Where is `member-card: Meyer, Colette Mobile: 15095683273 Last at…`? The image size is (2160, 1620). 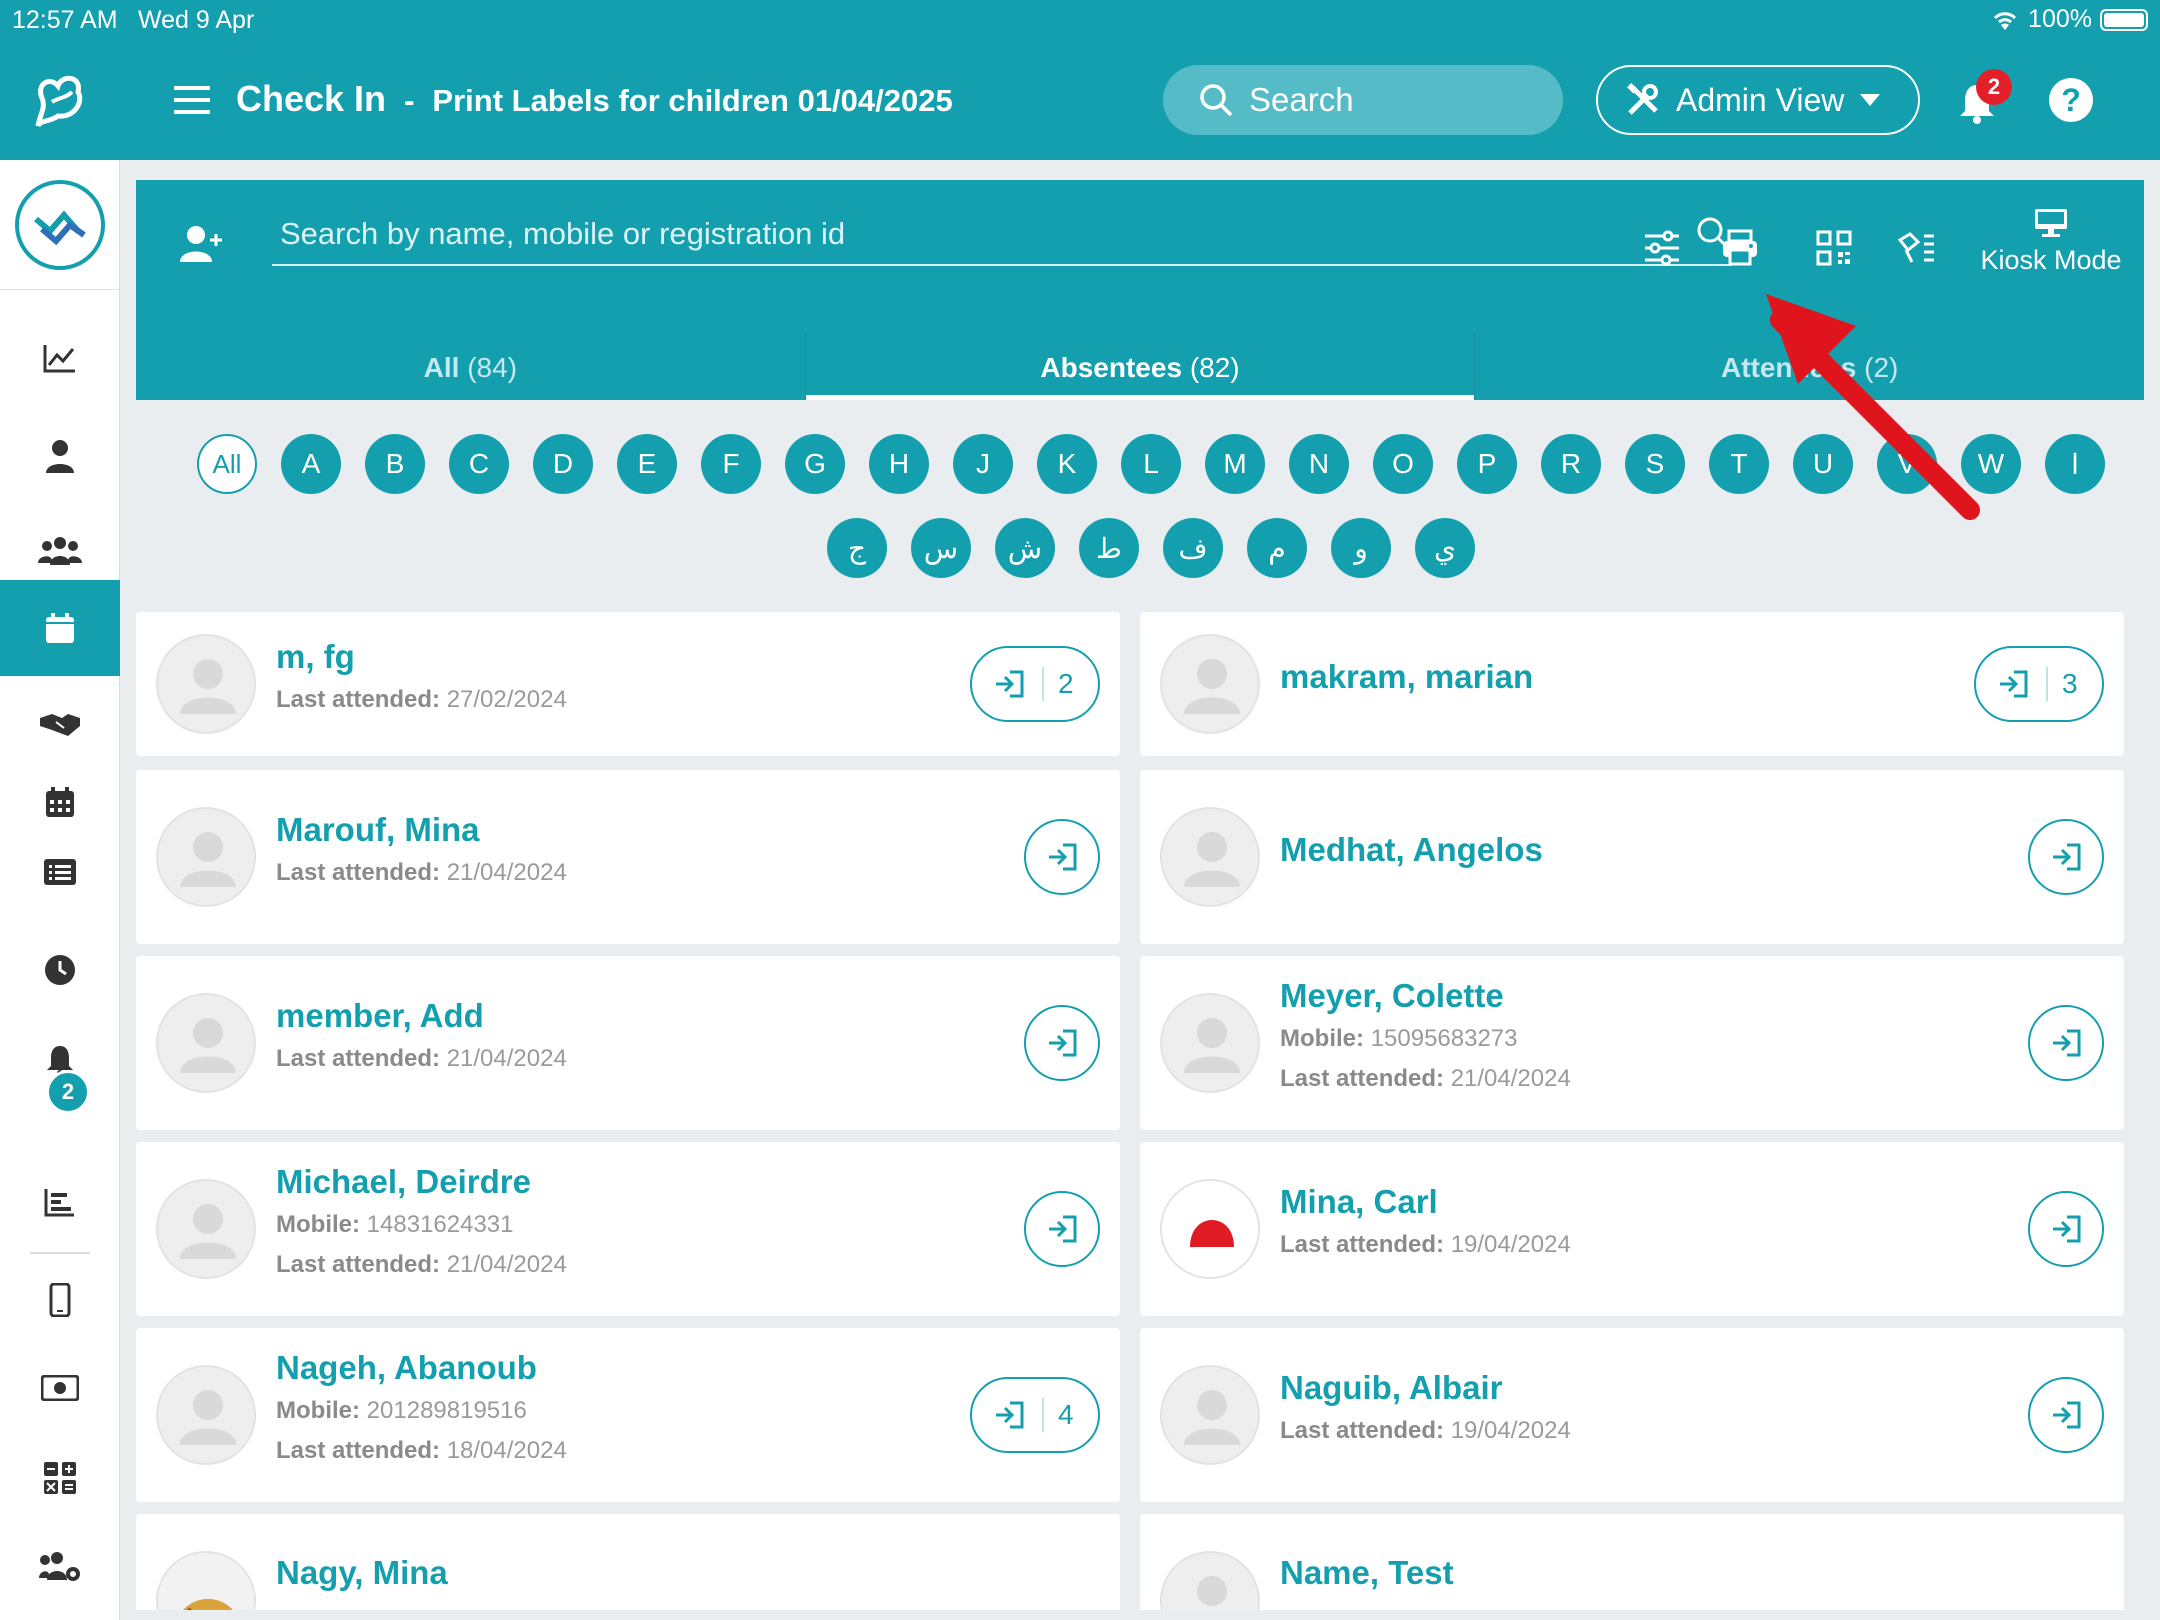 member-card: Meyer, Colette Mobile: 15095683273 Last at… is located at coordinates (1632, 1043).